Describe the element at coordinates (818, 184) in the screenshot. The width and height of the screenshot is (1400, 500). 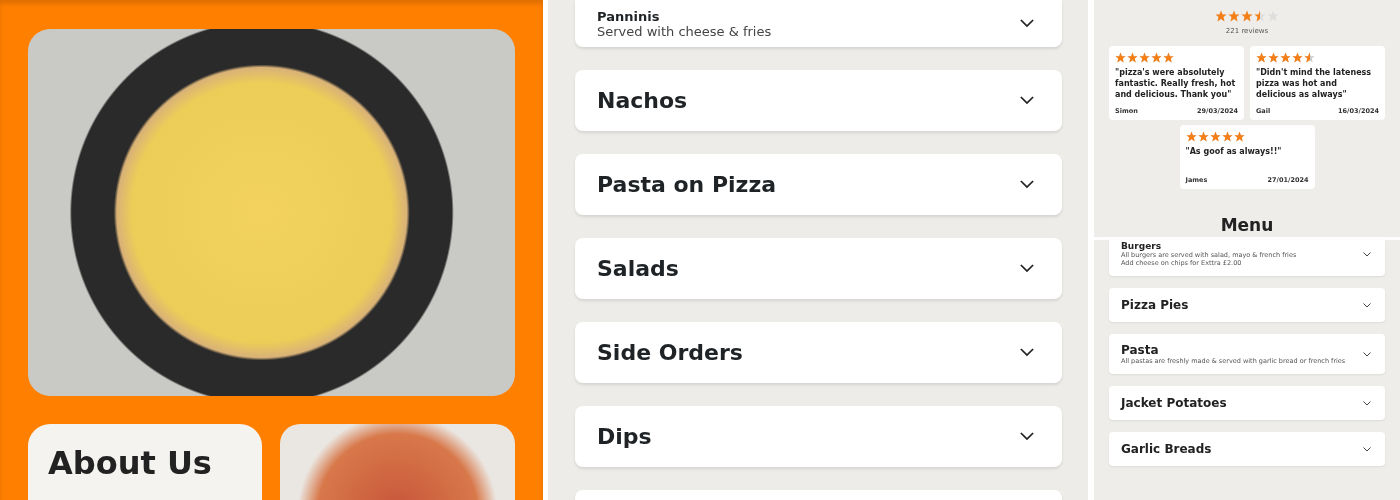
I see `menu-category: Pasta on Pizza` at that location.